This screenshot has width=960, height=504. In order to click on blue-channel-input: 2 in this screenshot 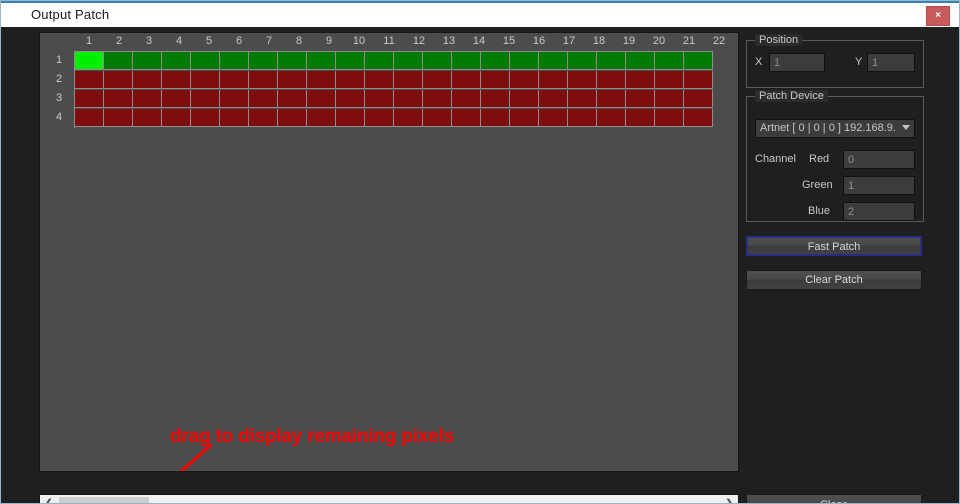, I will do `click(879, 211)`.